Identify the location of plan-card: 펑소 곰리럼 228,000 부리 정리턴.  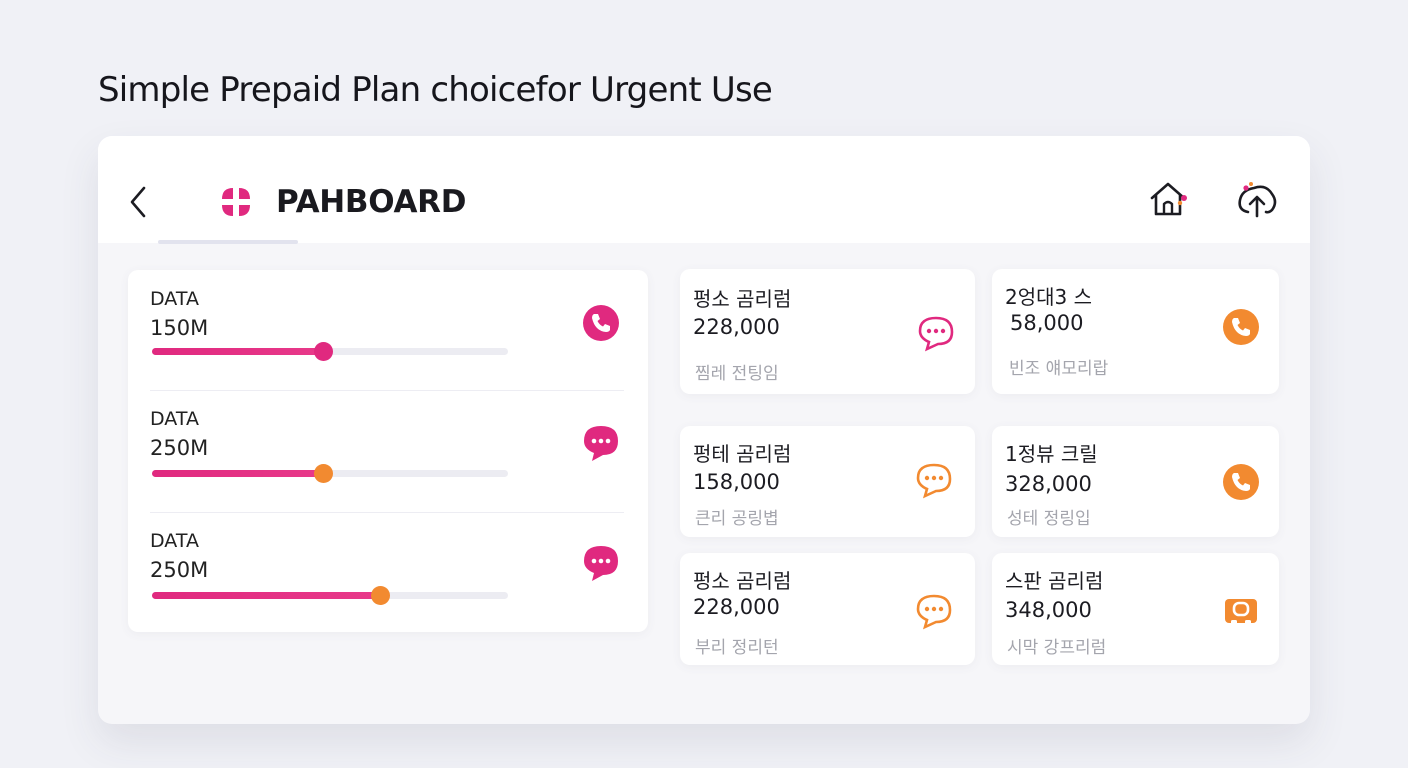
(827, 609).